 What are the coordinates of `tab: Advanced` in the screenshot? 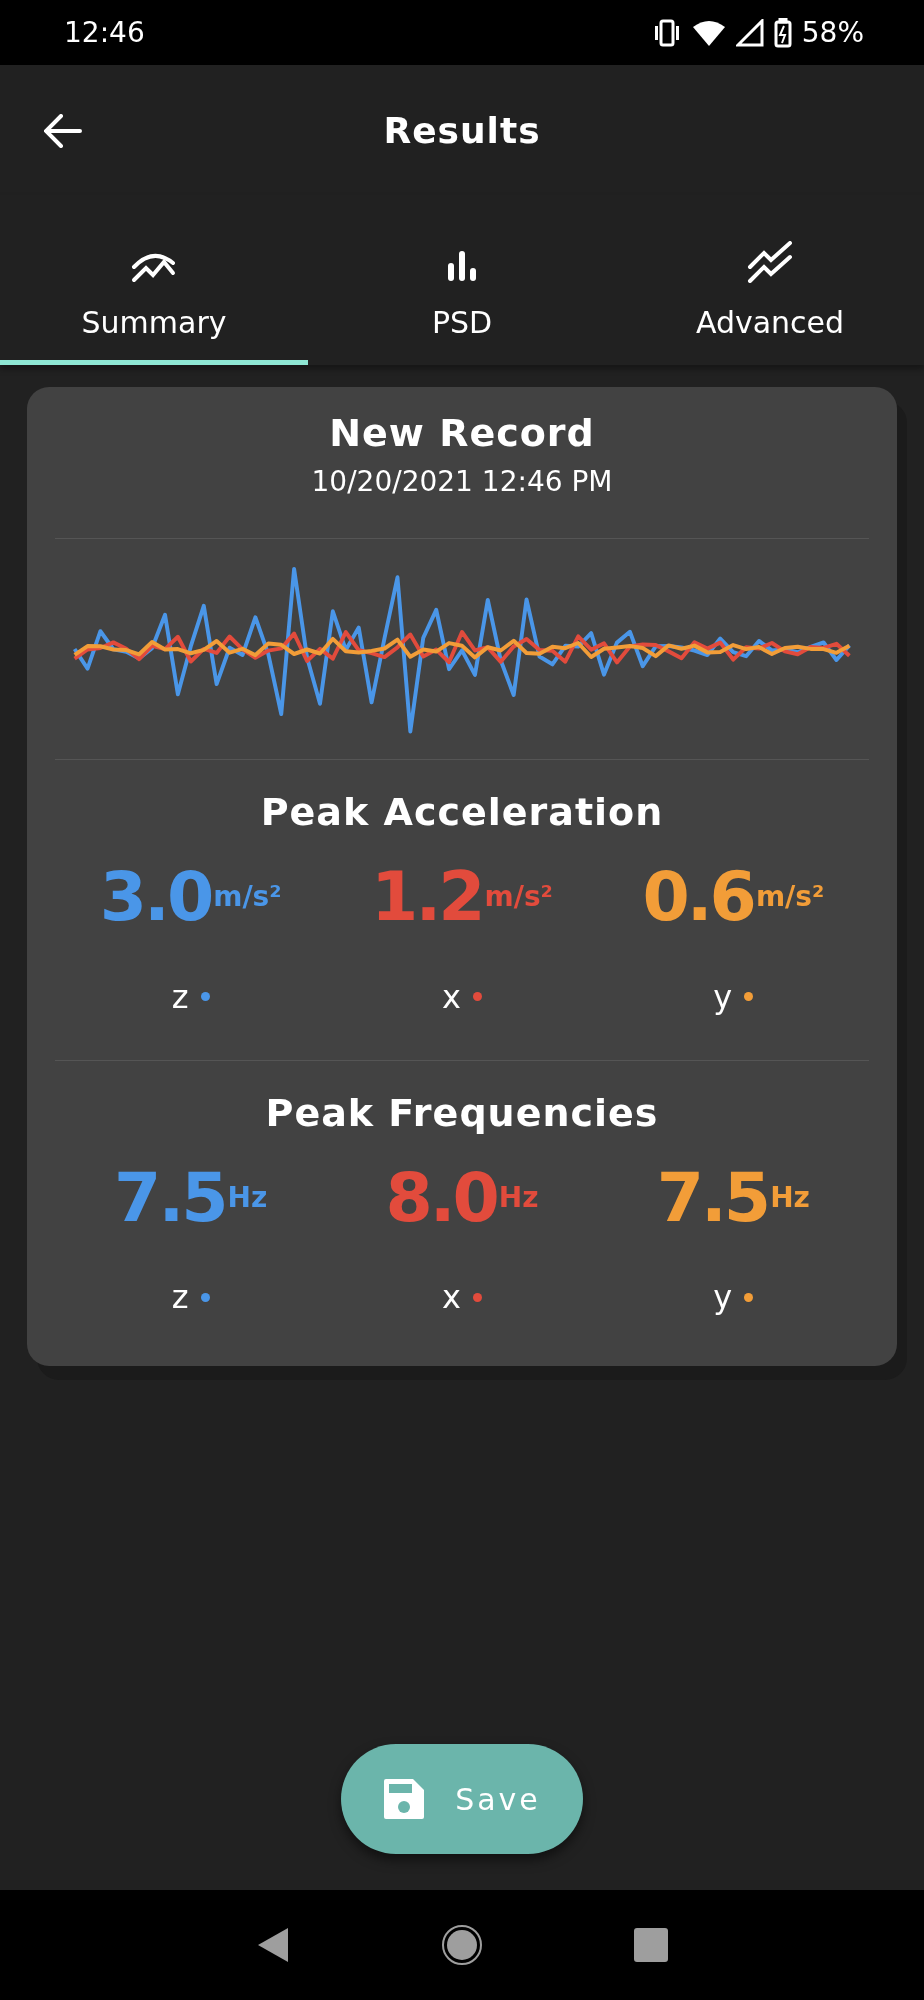 It's located at (770, 280).